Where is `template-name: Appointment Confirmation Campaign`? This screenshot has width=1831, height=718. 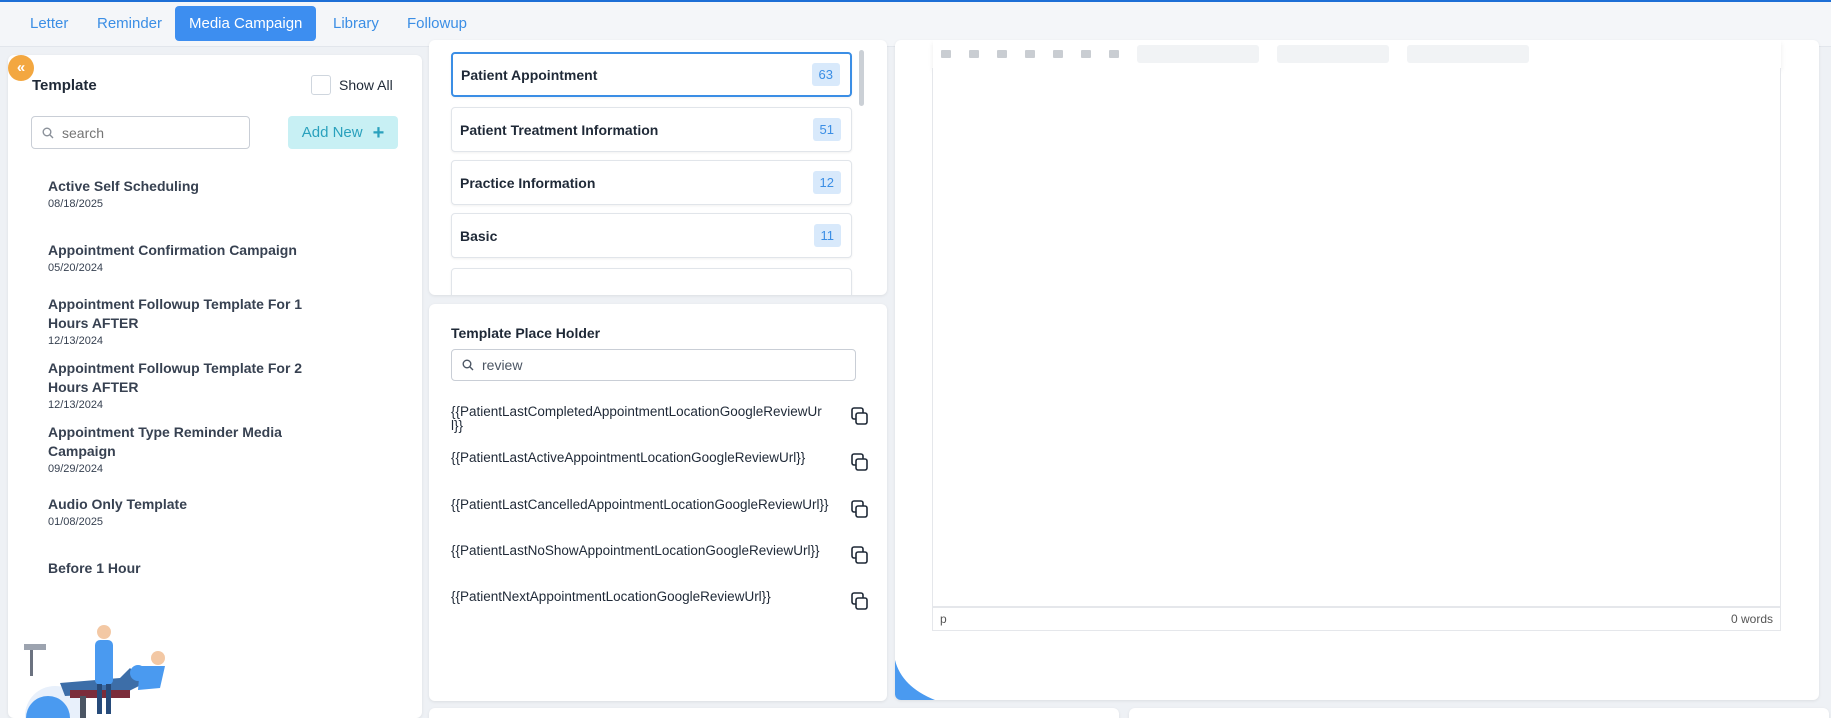
template-name: Appointment Confirmation Campaign is located at coordinates (172, 250).